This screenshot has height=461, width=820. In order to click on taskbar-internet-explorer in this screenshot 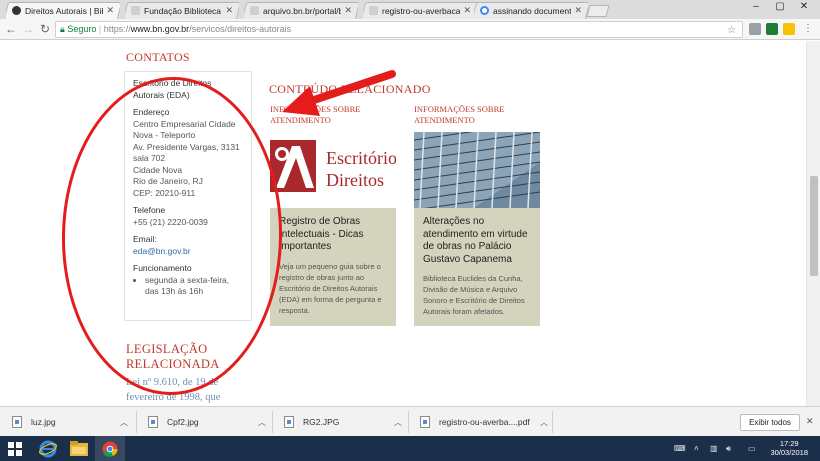, I will do `click(48, 448)`.